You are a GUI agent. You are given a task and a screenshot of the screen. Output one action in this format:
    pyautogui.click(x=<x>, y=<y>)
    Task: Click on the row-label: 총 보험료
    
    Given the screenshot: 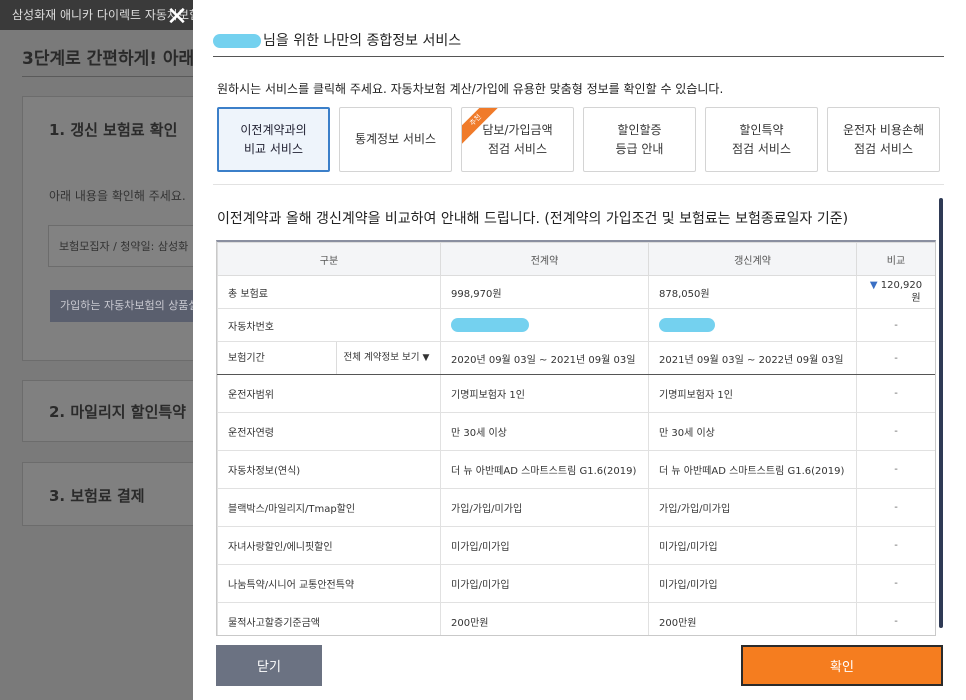 What is the action you would take?
    pyautogui.click(x=329, y=292)
    